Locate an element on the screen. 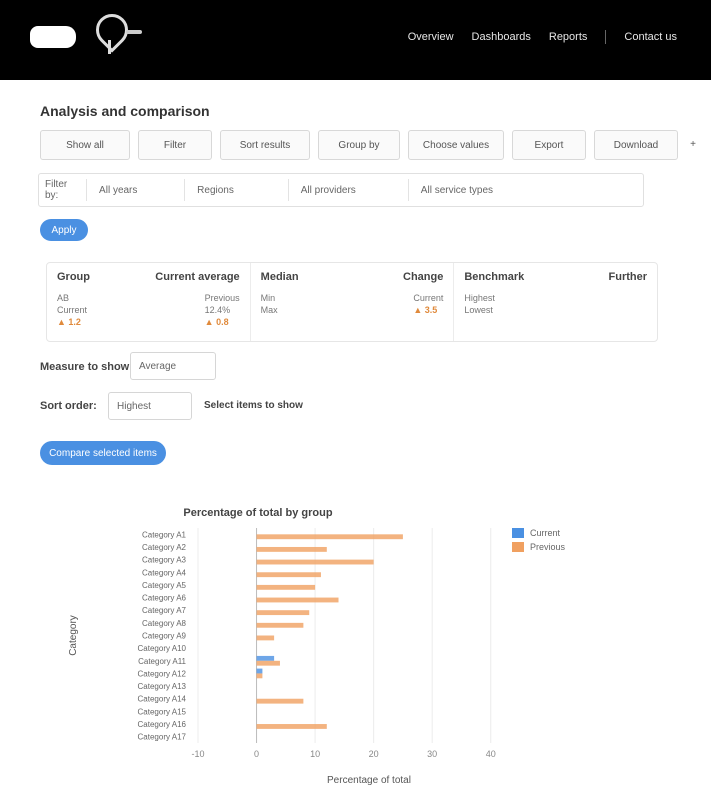 This screenshot has height=798, width=711. tool-download: Download is located at coordinates (636, 145).